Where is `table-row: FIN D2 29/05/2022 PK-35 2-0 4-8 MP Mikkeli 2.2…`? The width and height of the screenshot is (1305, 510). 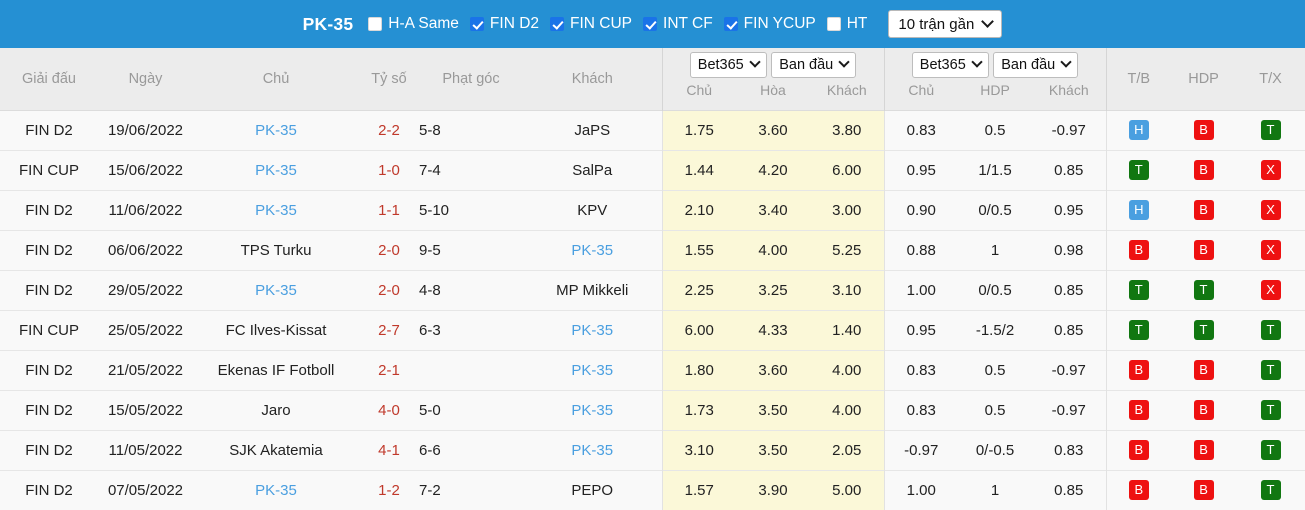 table-row: FIN D2 29/05/2022 PK-35 2-0 4-8 MP Mikkeli 2.2… is located at coordinates (652, 289).